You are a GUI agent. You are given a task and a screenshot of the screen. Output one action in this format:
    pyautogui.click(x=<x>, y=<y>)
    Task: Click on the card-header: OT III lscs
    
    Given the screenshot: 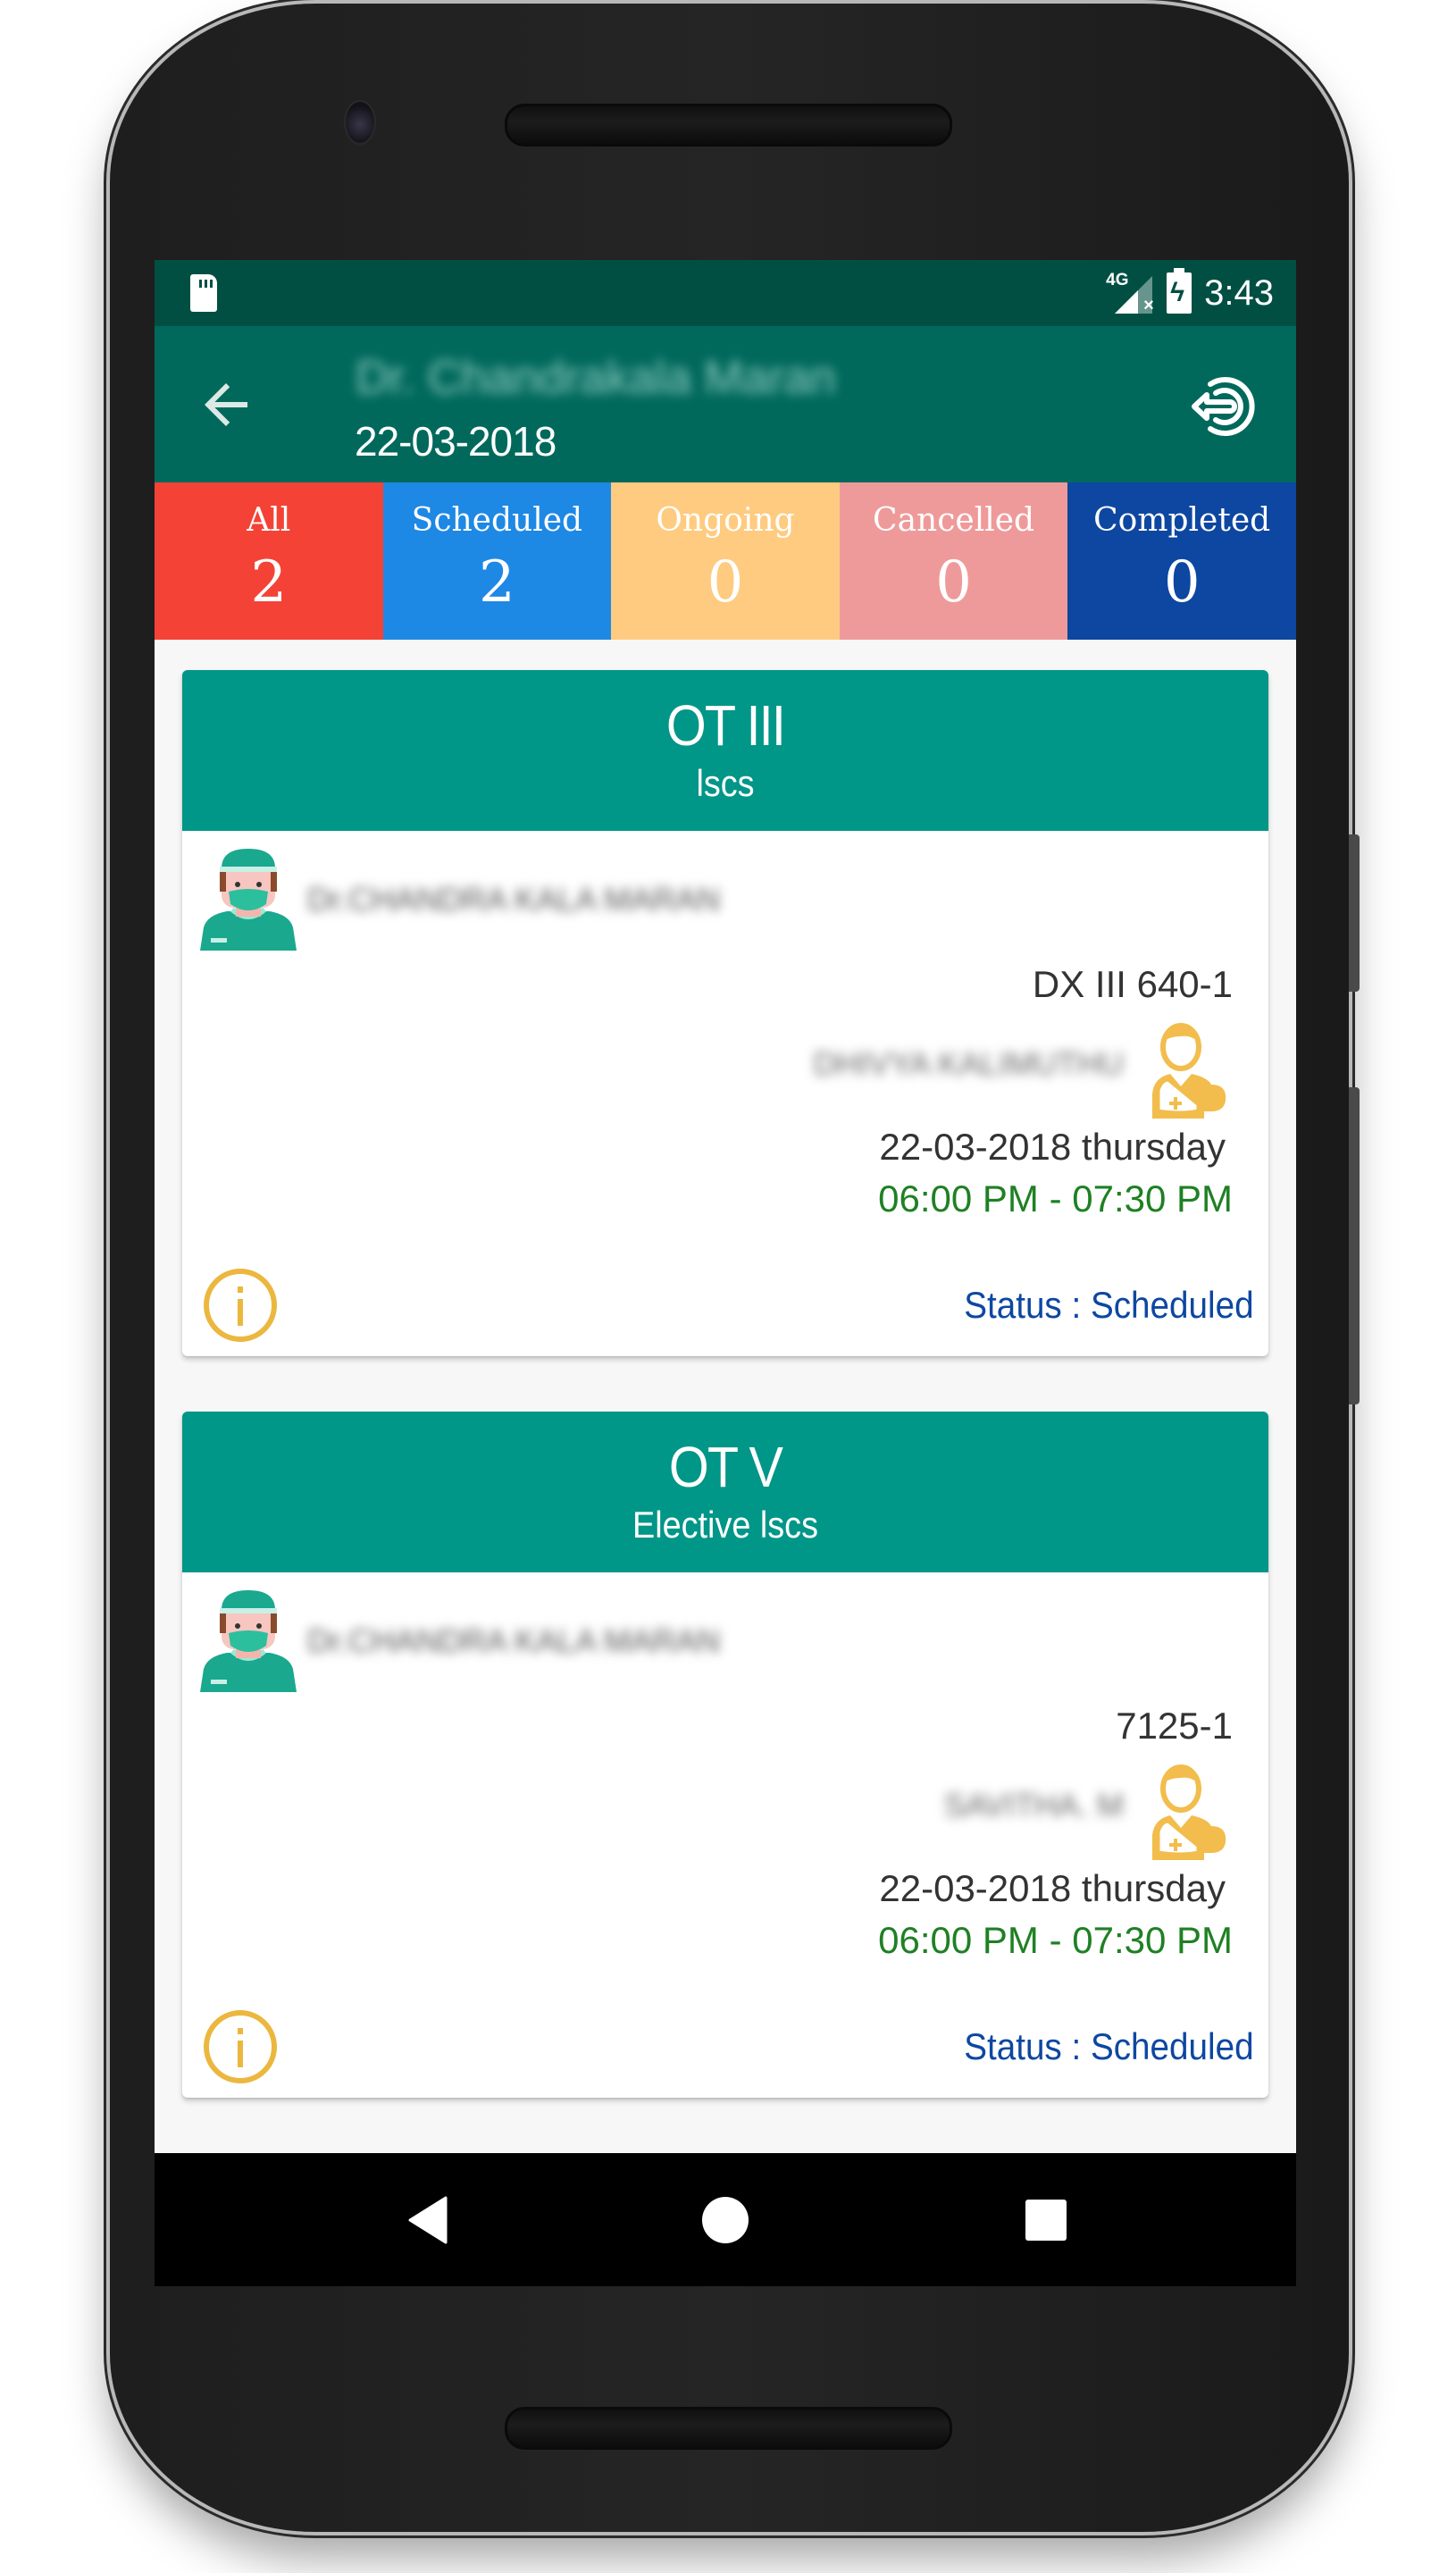 What is the action you would take?
    pyautogui.click(x=725, y=750)
    